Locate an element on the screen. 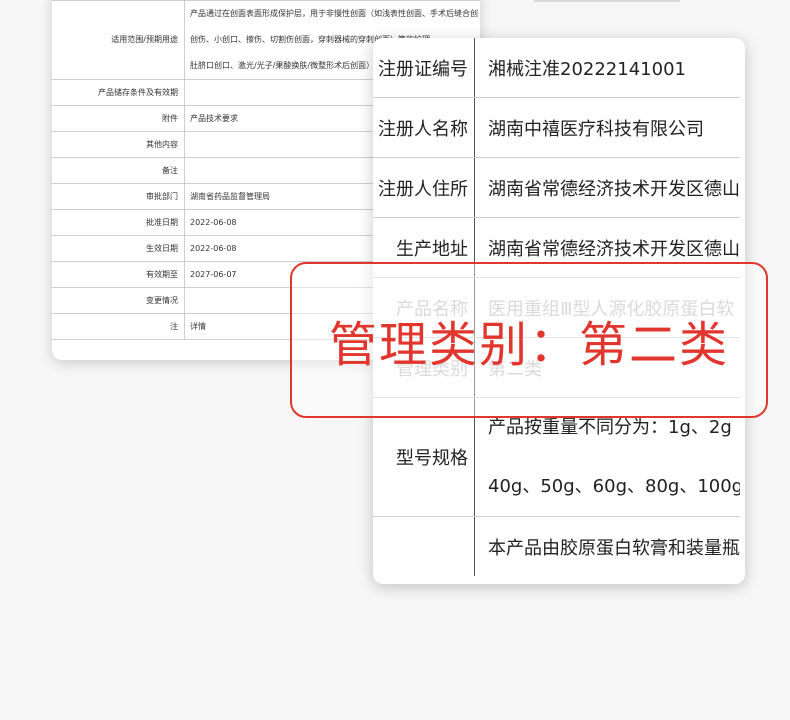 The height and width of the screenshot is (720, 790). row-value: 湘械注准20222141001 is located at coordinates (607, 68).